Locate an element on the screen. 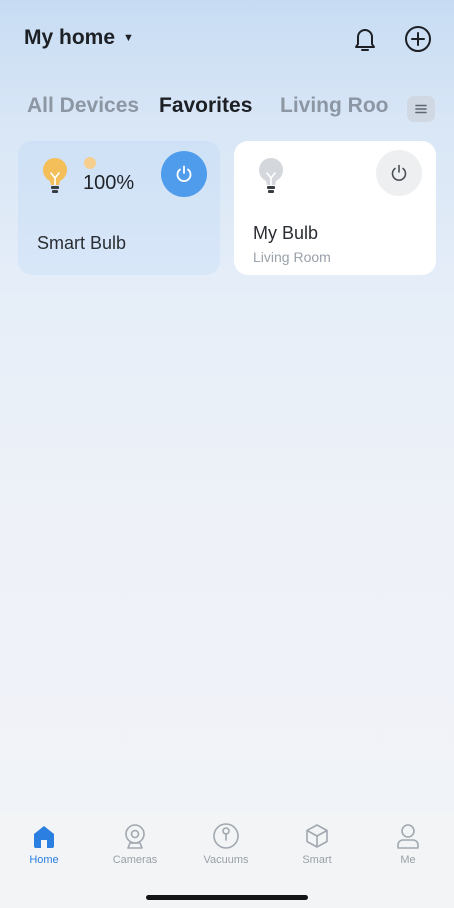  nav-me: Me is located at coordinates (408, 844).